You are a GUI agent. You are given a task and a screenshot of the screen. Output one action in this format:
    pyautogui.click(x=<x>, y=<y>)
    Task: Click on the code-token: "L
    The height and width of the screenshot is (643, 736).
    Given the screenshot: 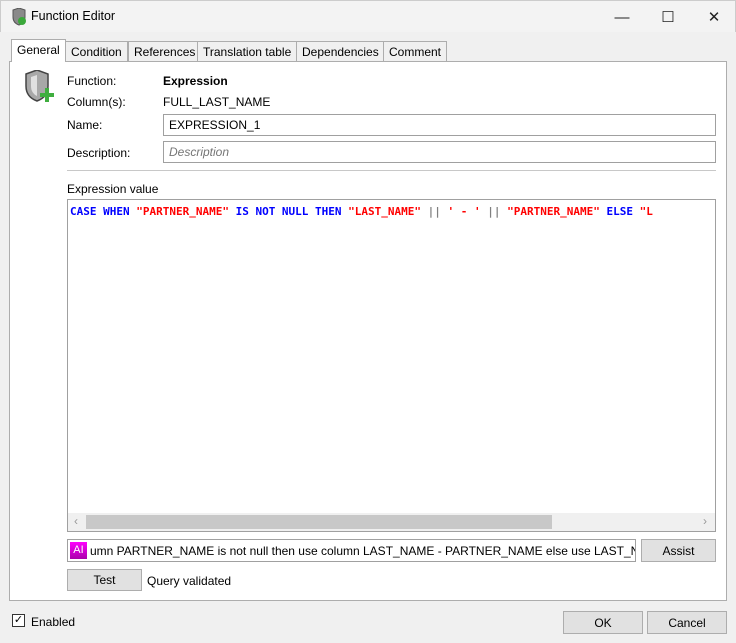 What is the action you would take?
    pyautogui.click(x=646, y=211)
    